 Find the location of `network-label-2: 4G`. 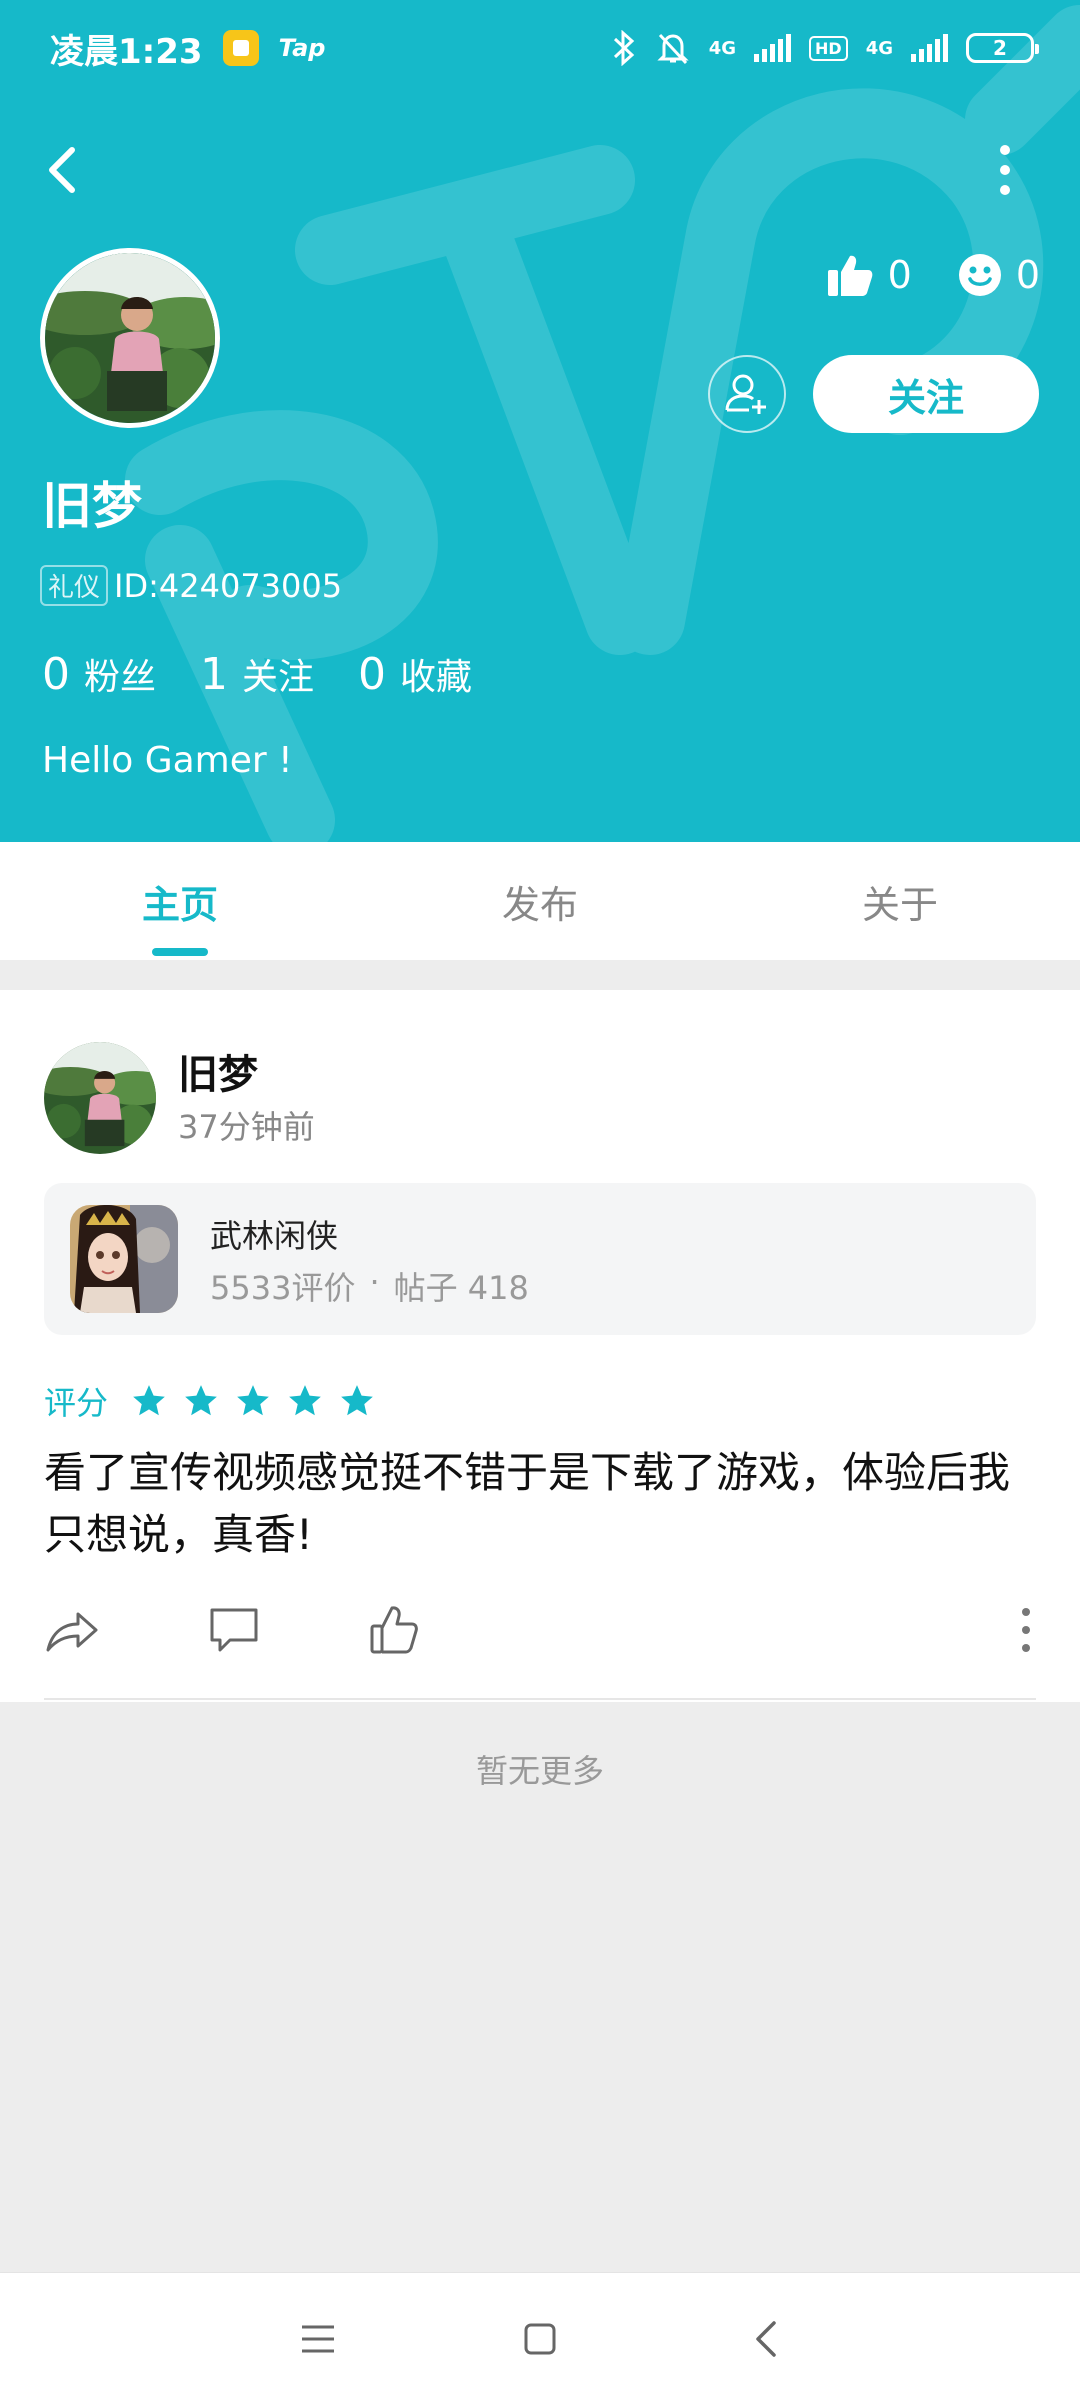

network-label-2: 4G is located at coordinates (879, 48).